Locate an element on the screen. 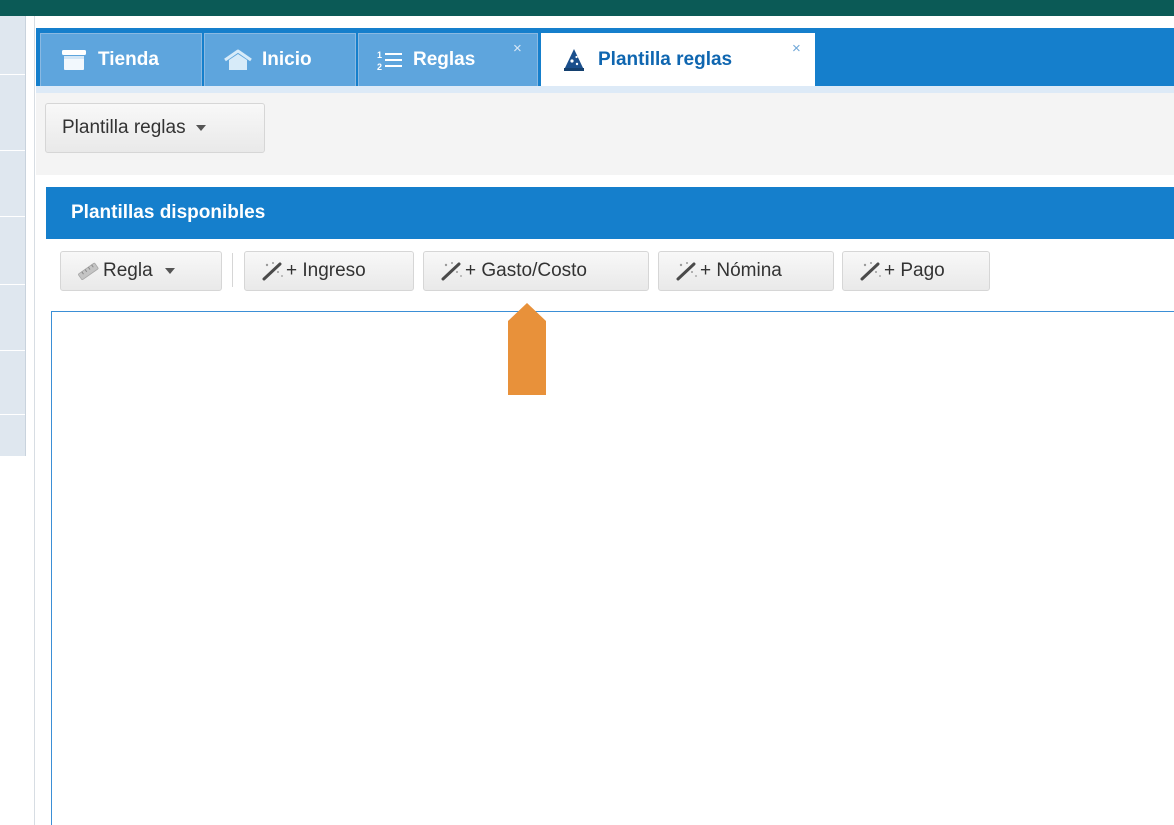 The height and width of the screenshot is (825, 1174). panel-title: Plantillas disponibles is located at coordinates (610, 213).